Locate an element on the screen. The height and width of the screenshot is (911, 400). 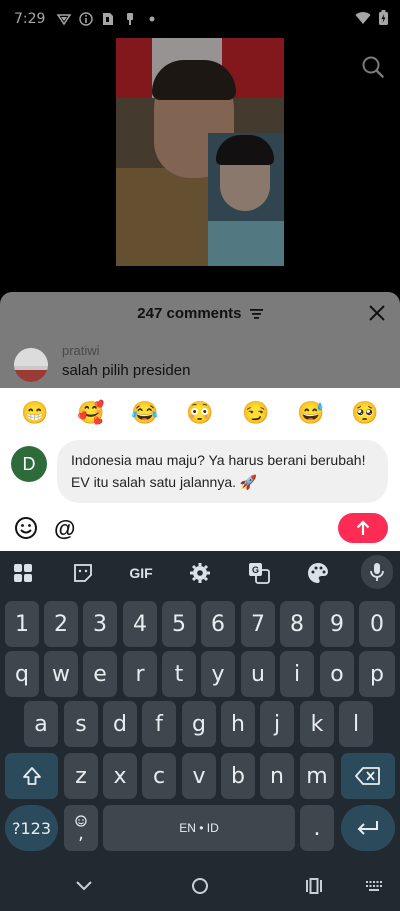
key-d: d is located at coordinates (120, 724).